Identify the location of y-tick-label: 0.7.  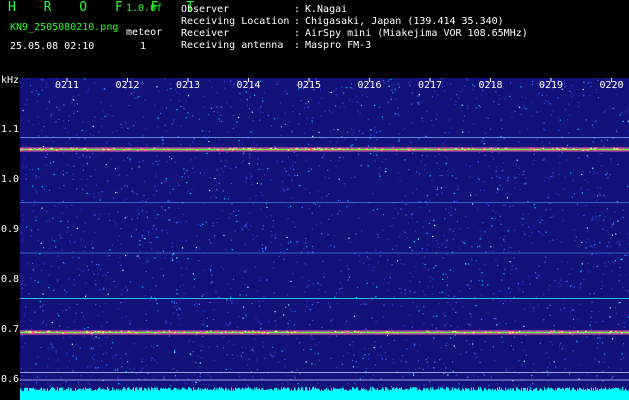
(10, 329).